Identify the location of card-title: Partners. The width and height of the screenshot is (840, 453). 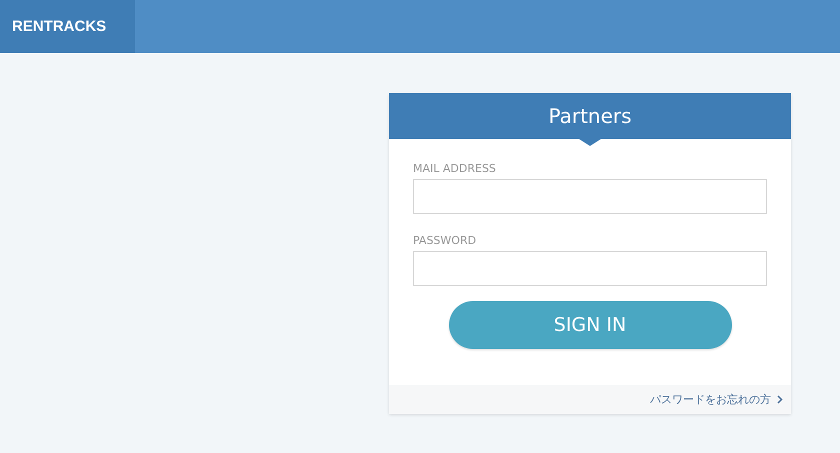
(590, 116).